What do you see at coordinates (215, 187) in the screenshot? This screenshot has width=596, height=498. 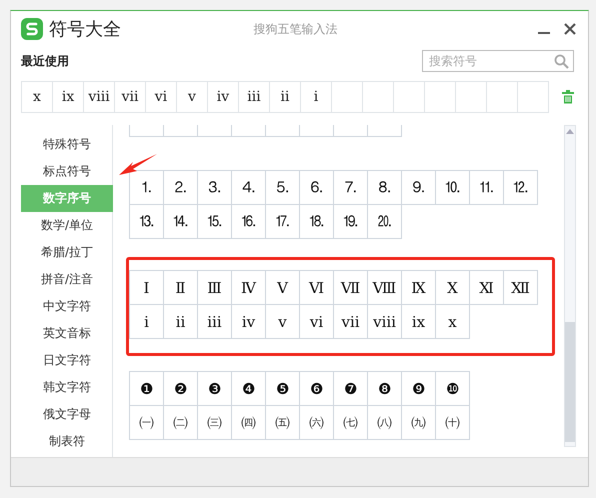 I see `symbol-cell: ⒊` at bounding box center [215, 187].